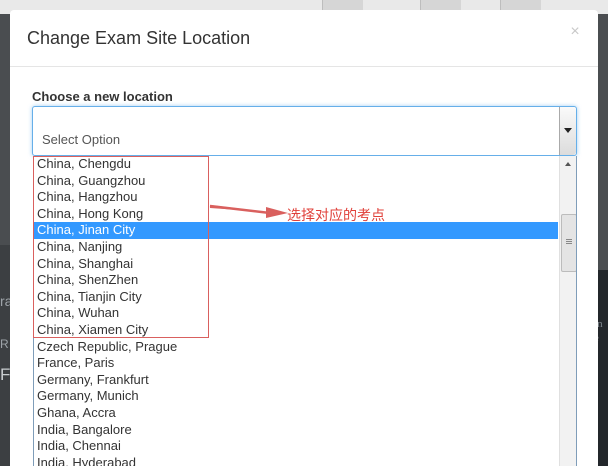 The image size is (608, 466). I want to click on dropdown-option: China, ShenZhen, so click(296, 280).